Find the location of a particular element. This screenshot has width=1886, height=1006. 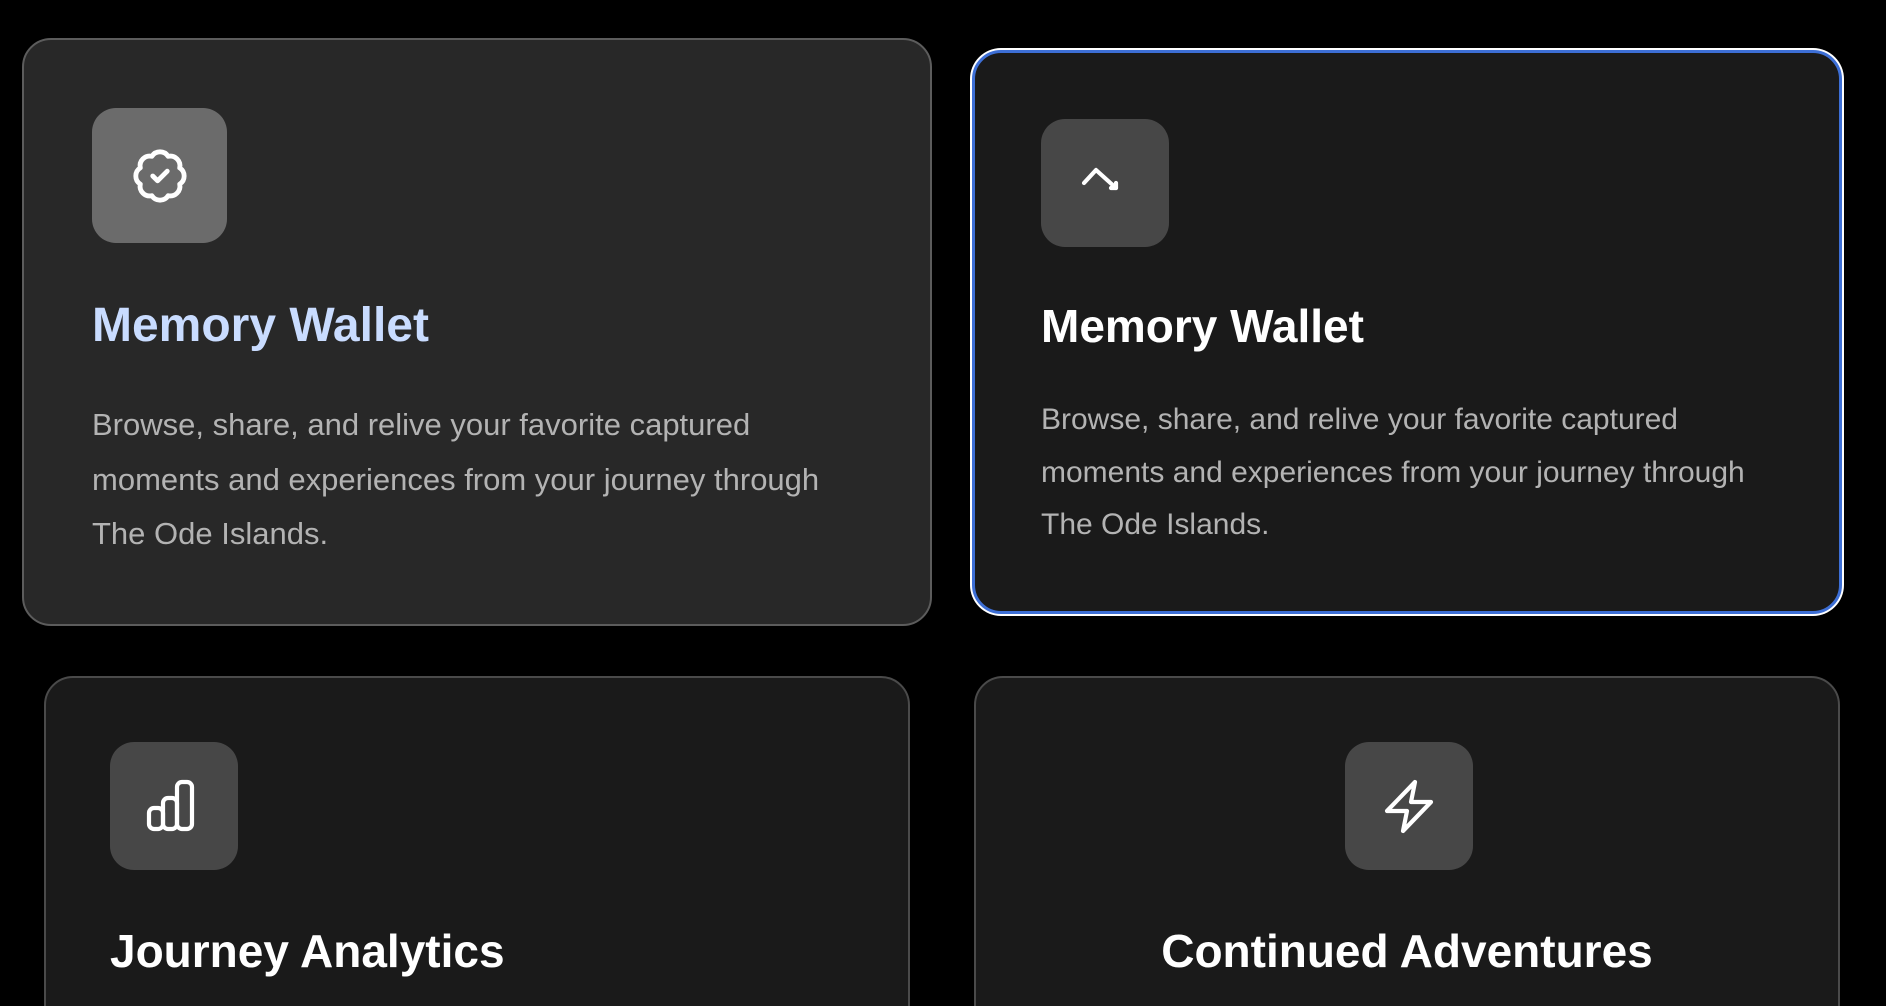

card-title: Continued Adventures is located at coordinates (1407, 951).